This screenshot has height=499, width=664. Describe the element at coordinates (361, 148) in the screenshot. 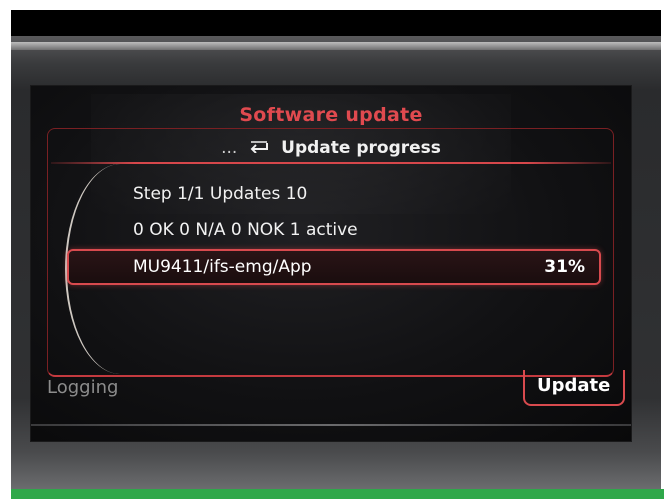

I see `breadcrumb-label: Update progress` at that location.